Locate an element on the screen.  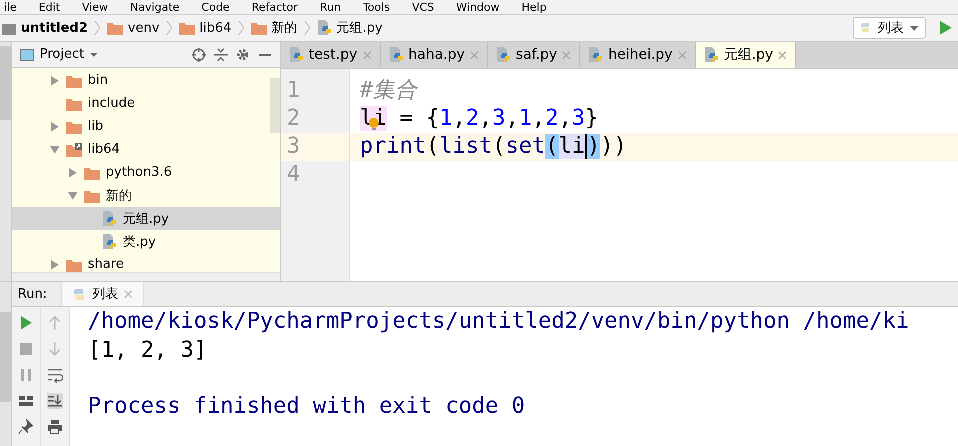
stop-icon is located at coordinates (26, 349).